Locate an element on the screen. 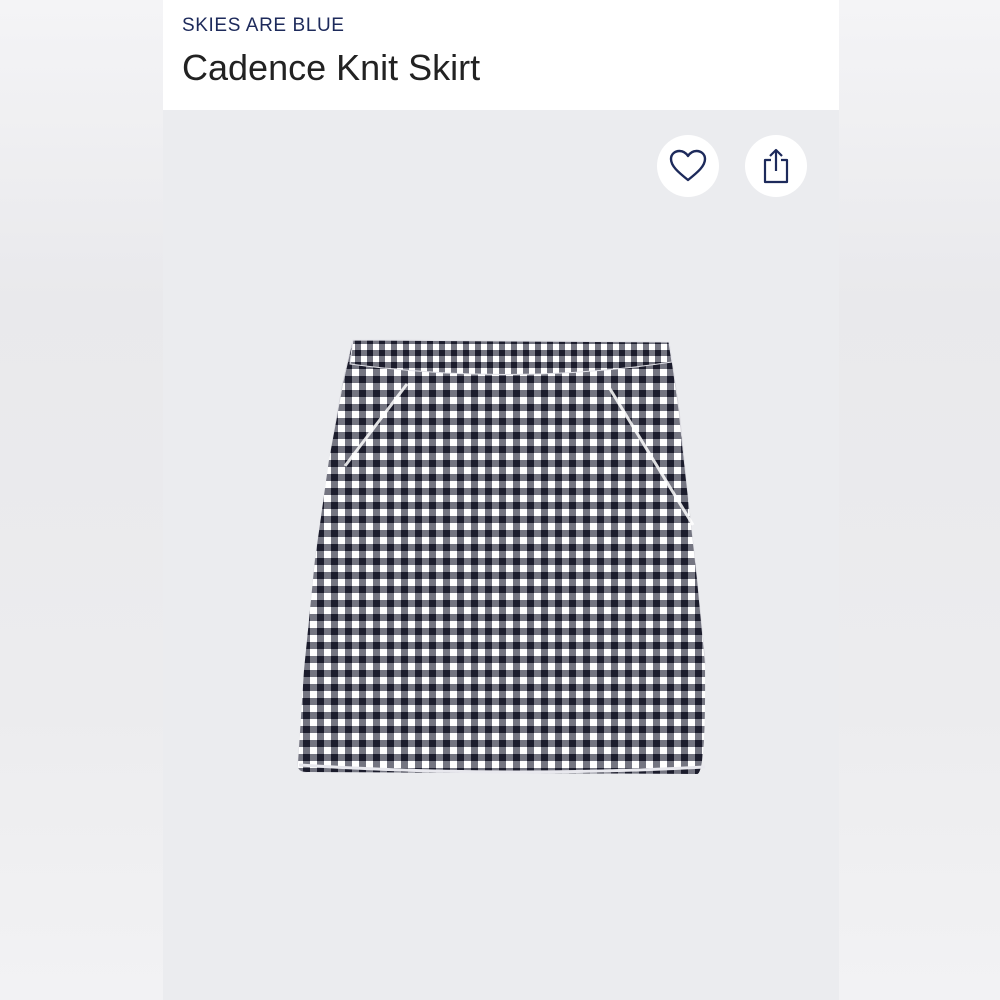 This screenshot has width=1000, height=1000. product-header: SKIES ARE BLUE Cadence Knit Skirt is located at coordinates (501, 55).